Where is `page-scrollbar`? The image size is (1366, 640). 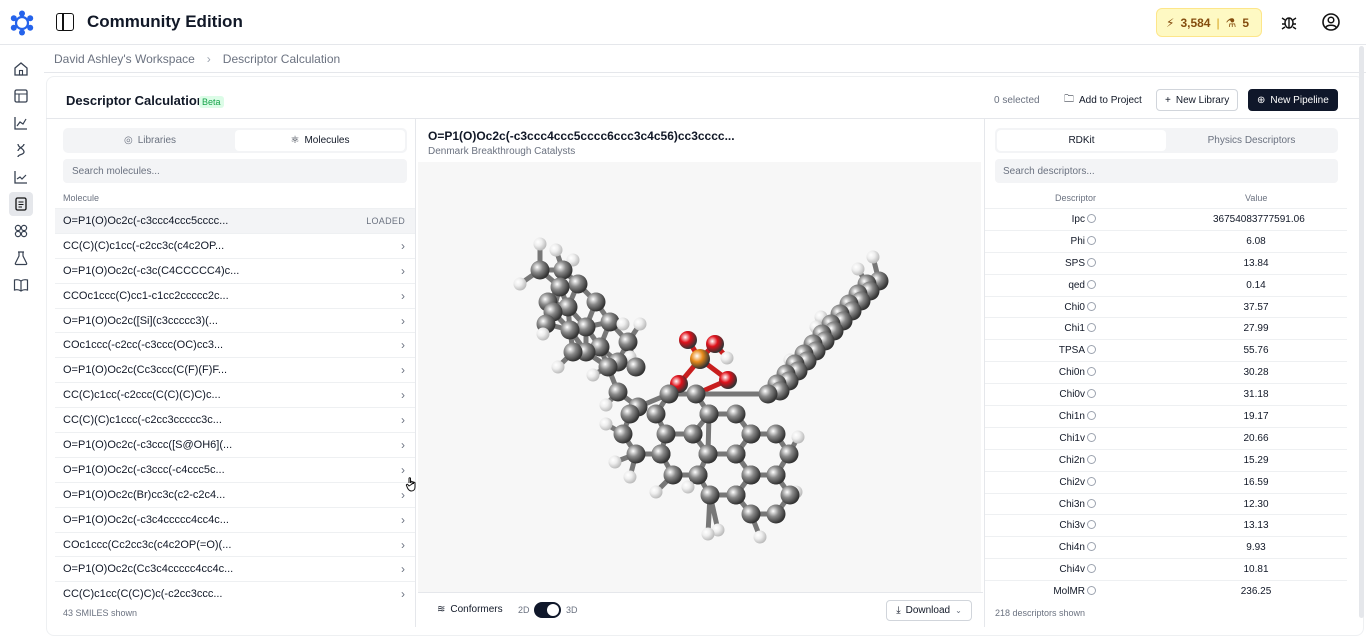
page-scrollbar is located at coordinates (1361, 332).